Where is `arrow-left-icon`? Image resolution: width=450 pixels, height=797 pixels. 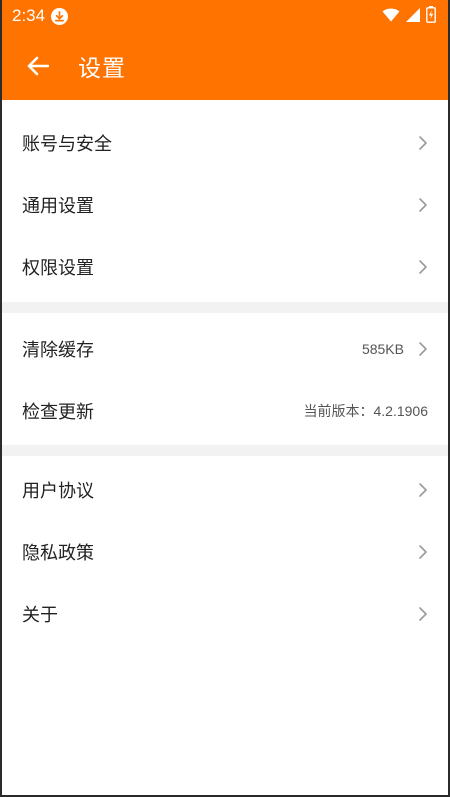 arrow-left-icon is located at coordinates (38, 66).